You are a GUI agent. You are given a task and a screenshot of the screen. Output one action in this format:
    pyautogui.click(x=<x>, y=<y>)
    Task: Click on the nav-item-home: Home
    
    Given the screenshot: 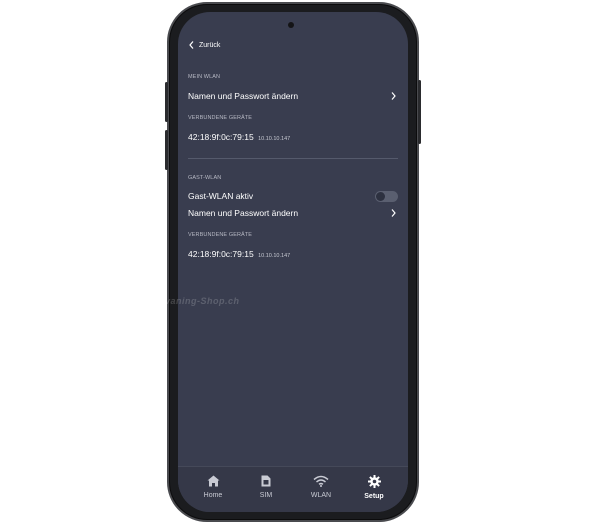 What is the action you would take?
    pyautogui.click(x=213, y=487)
    